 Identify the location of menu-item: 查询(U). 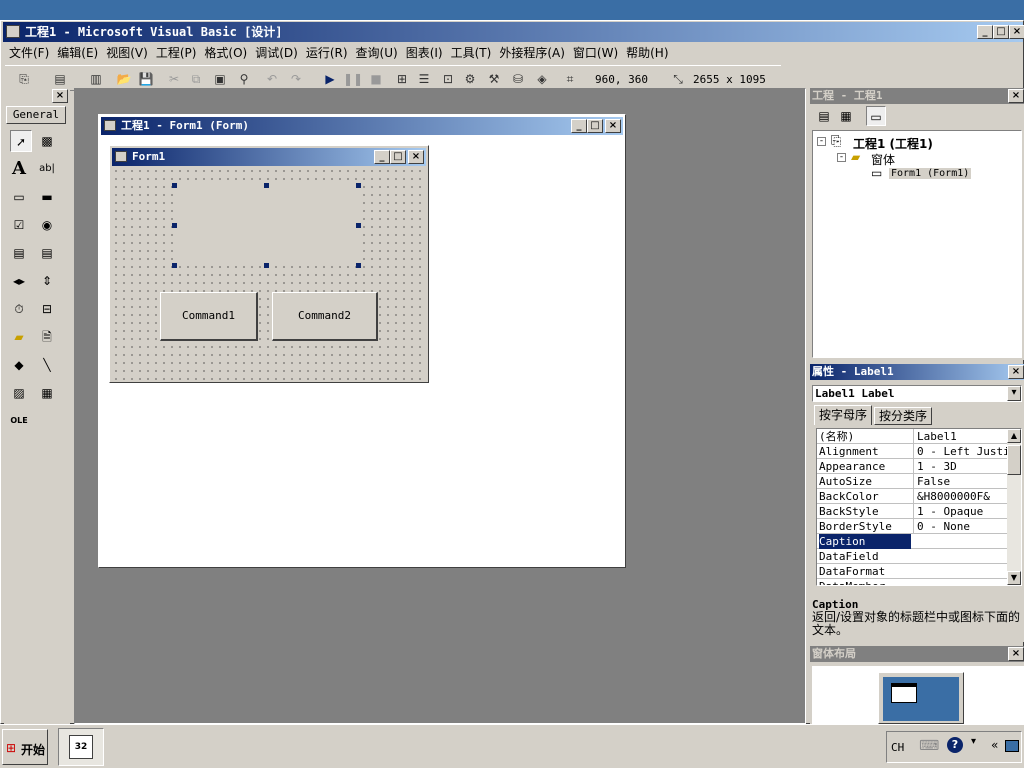
(377, 53).